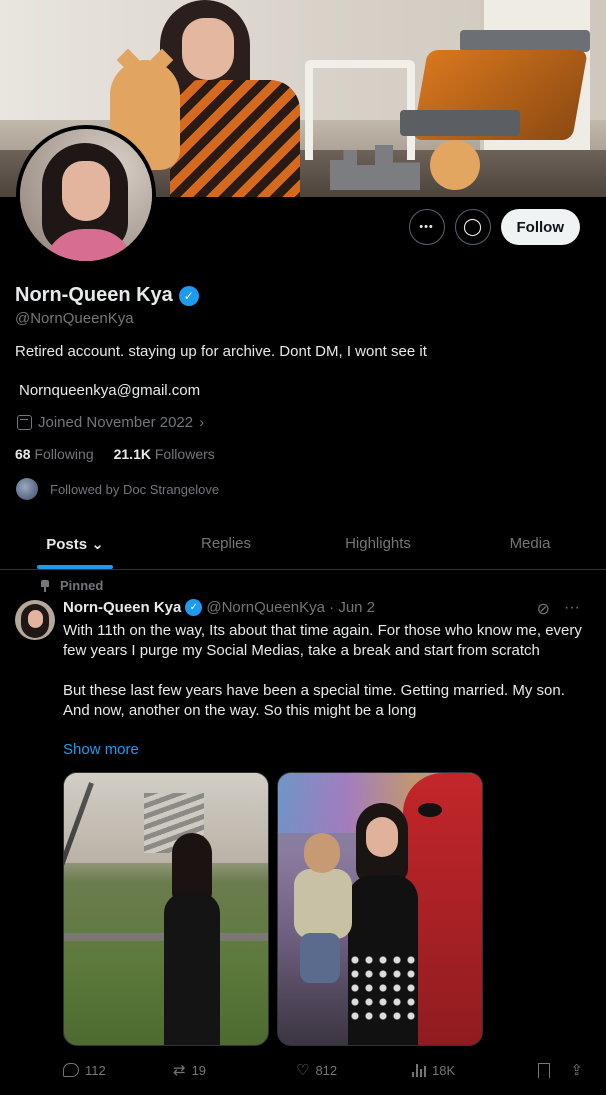 The image size is (606, 1095). Describe the element at coordinates (462, 1070) in the screenshot. I see `views-button: 18K` at that location.